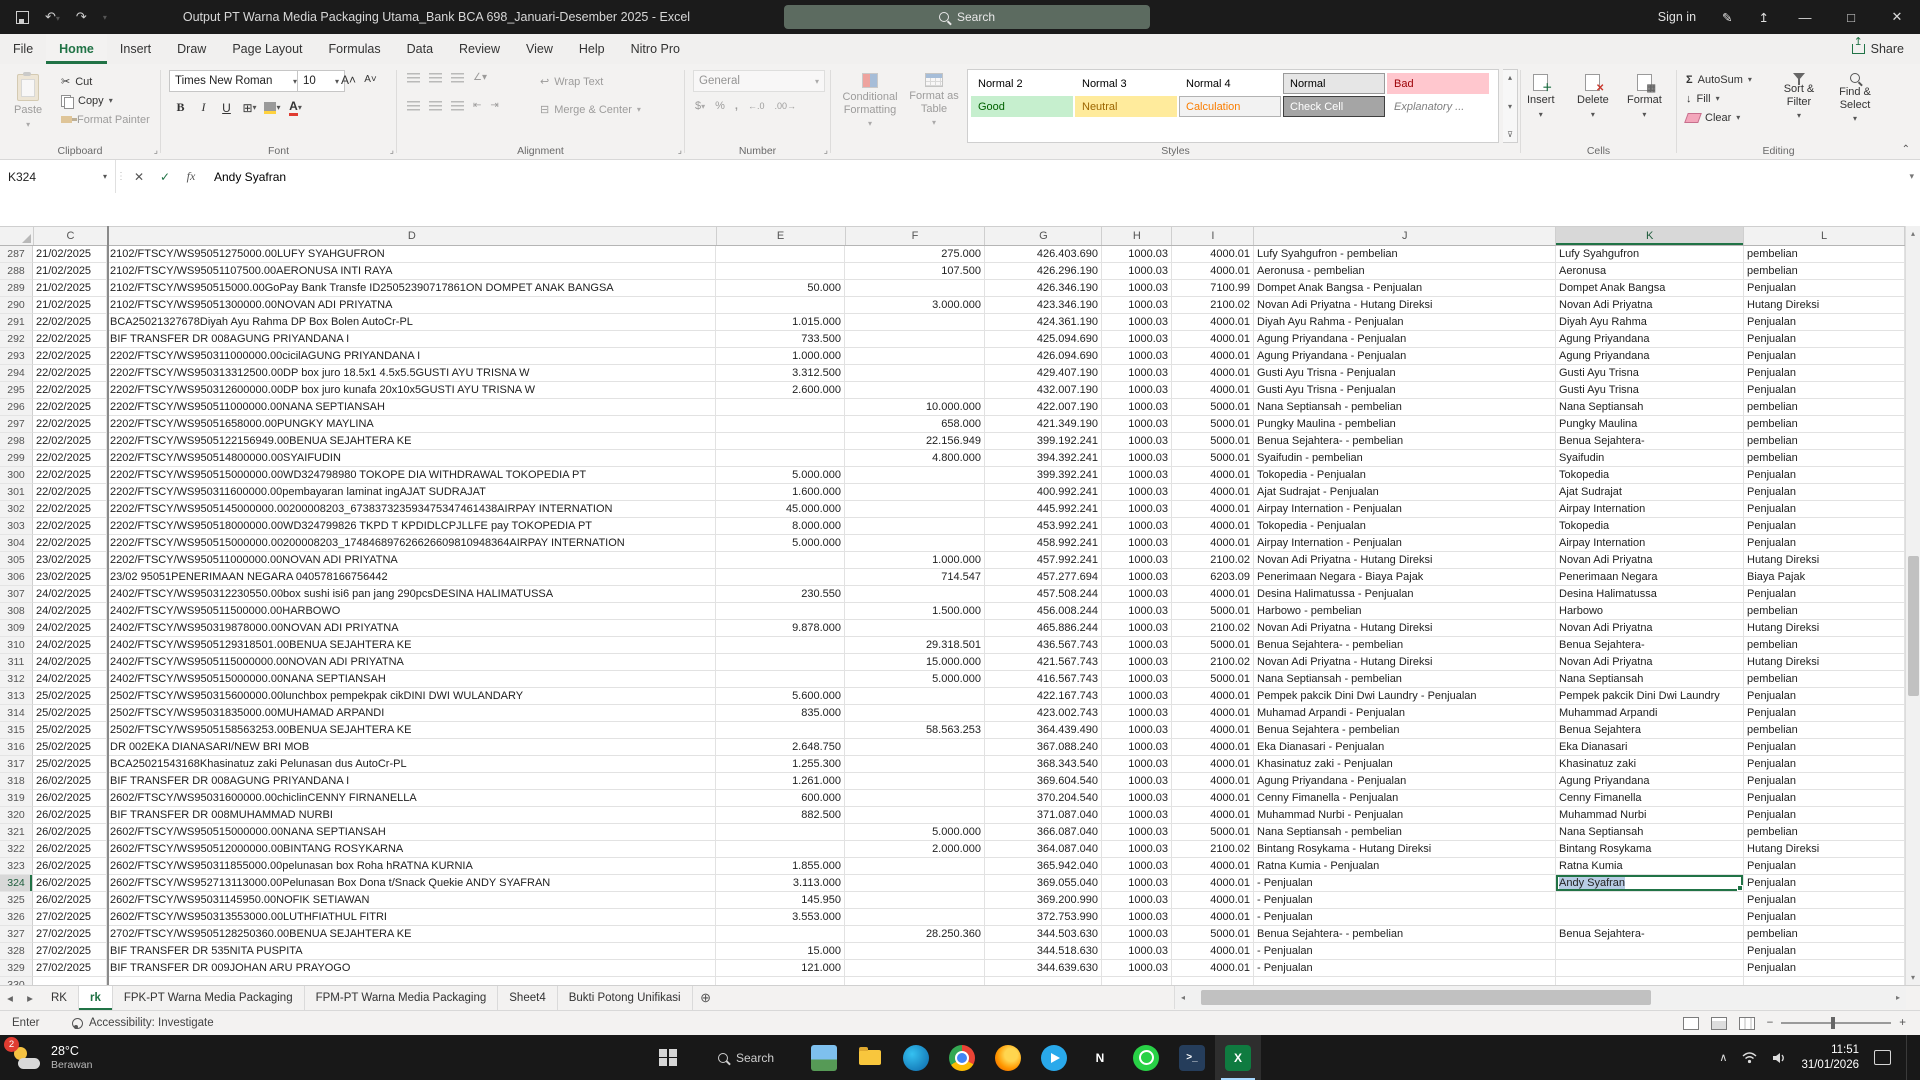 The height and width of the screenshot is (1080, 1920). I want to click on grid-cell: 436.567.743, so click(1043, 645).